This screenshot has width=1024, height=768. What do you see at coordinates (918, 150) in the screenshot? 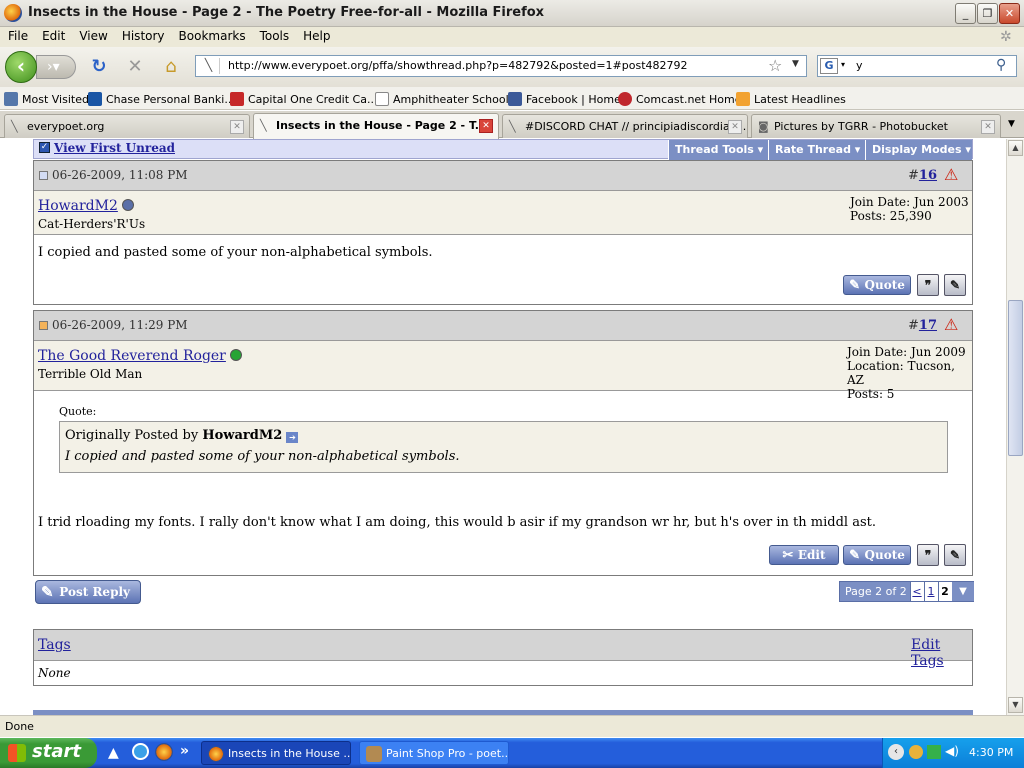
I see `display-modes-menu: Display Modes ▾` at bounding box center [918, 150].